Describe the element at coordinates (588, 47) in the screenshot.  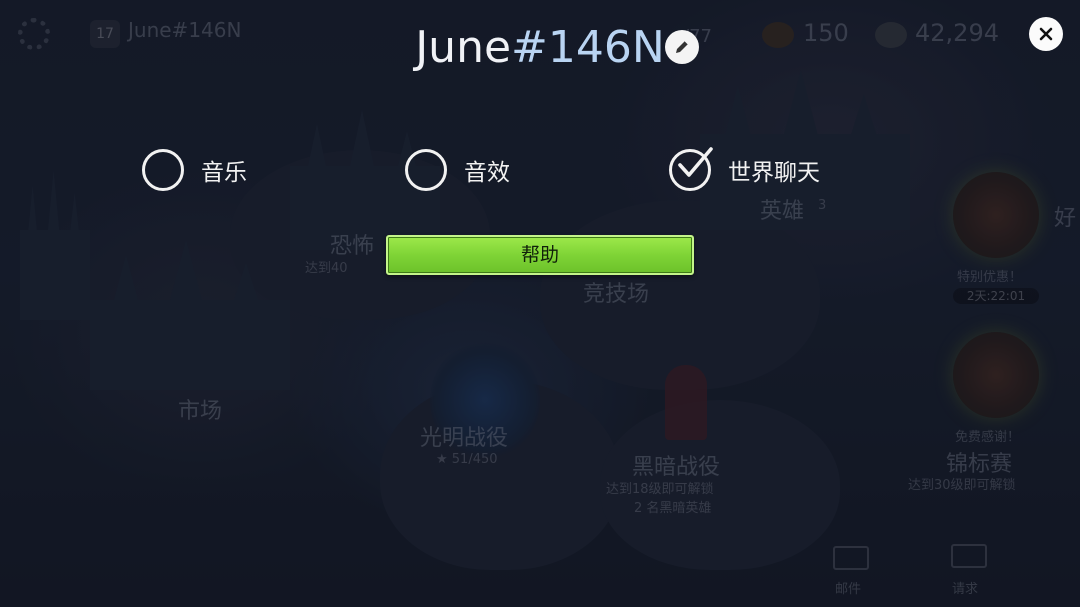
I see `player-tag: #146N` at that location.